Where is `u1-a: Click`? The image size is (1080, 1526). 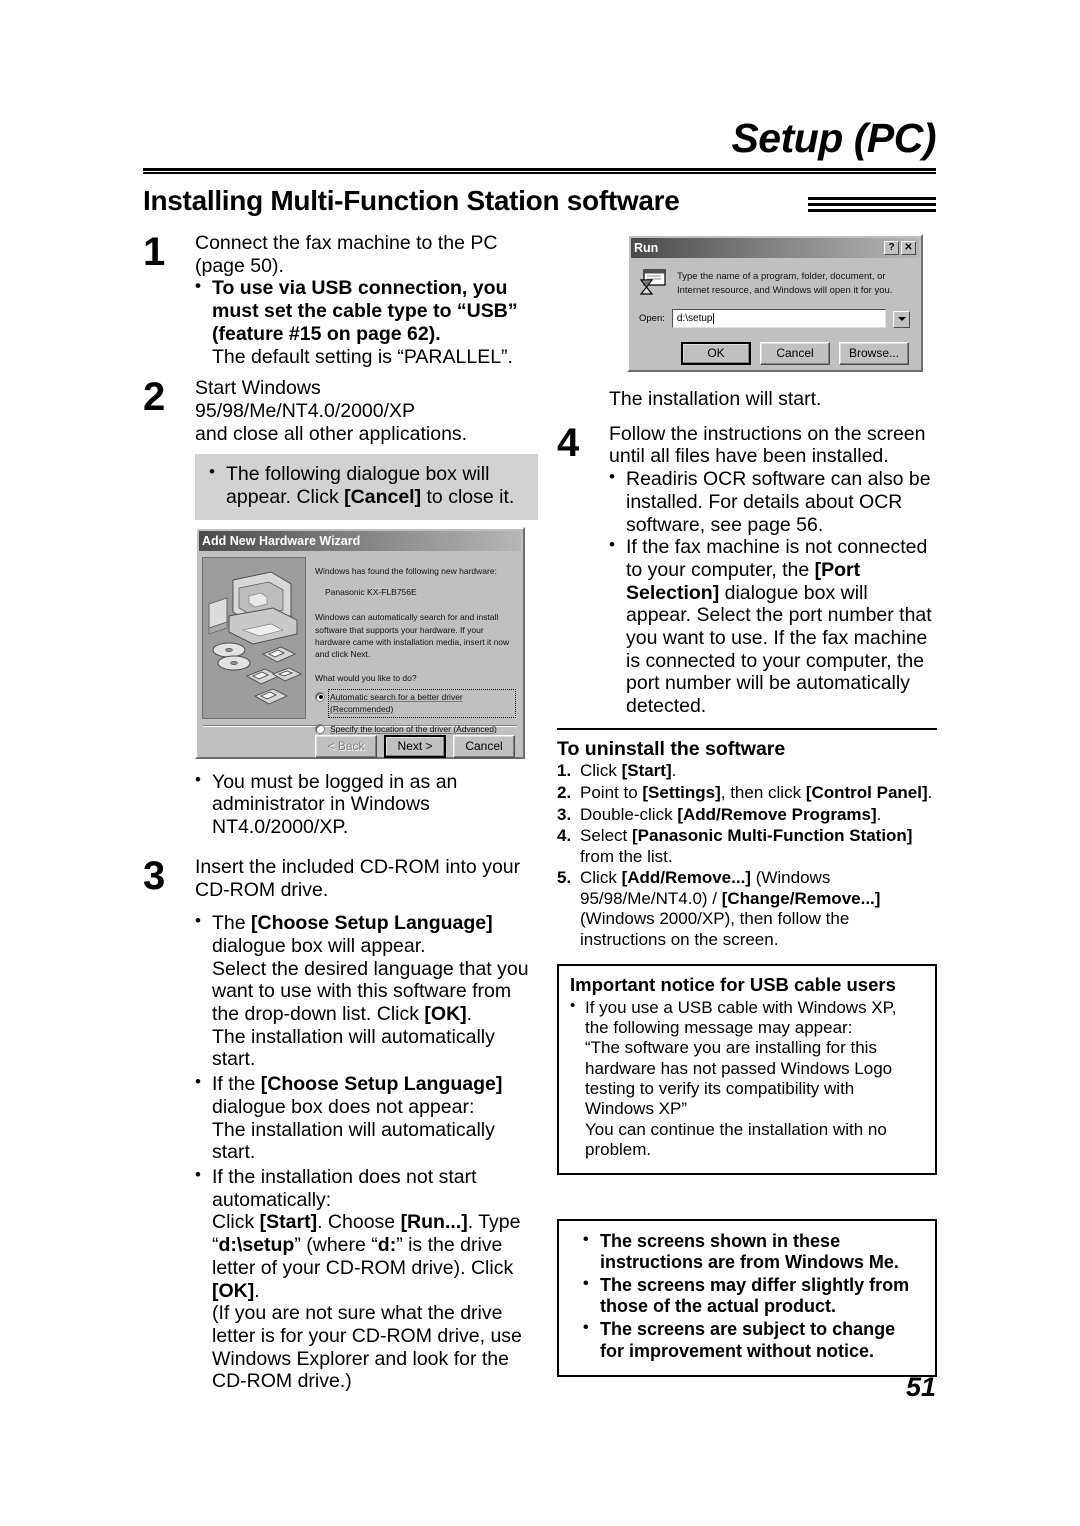 u1-a: Click is located at coordinates (601, 771).